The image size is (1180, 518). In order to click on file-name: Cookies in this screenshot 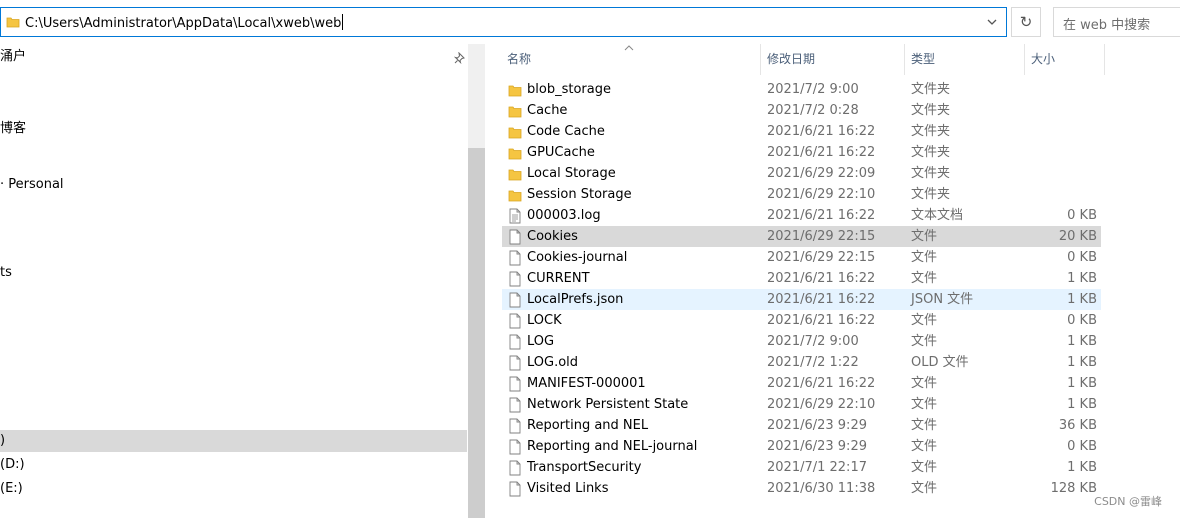, I will do `click(552, 236)`.